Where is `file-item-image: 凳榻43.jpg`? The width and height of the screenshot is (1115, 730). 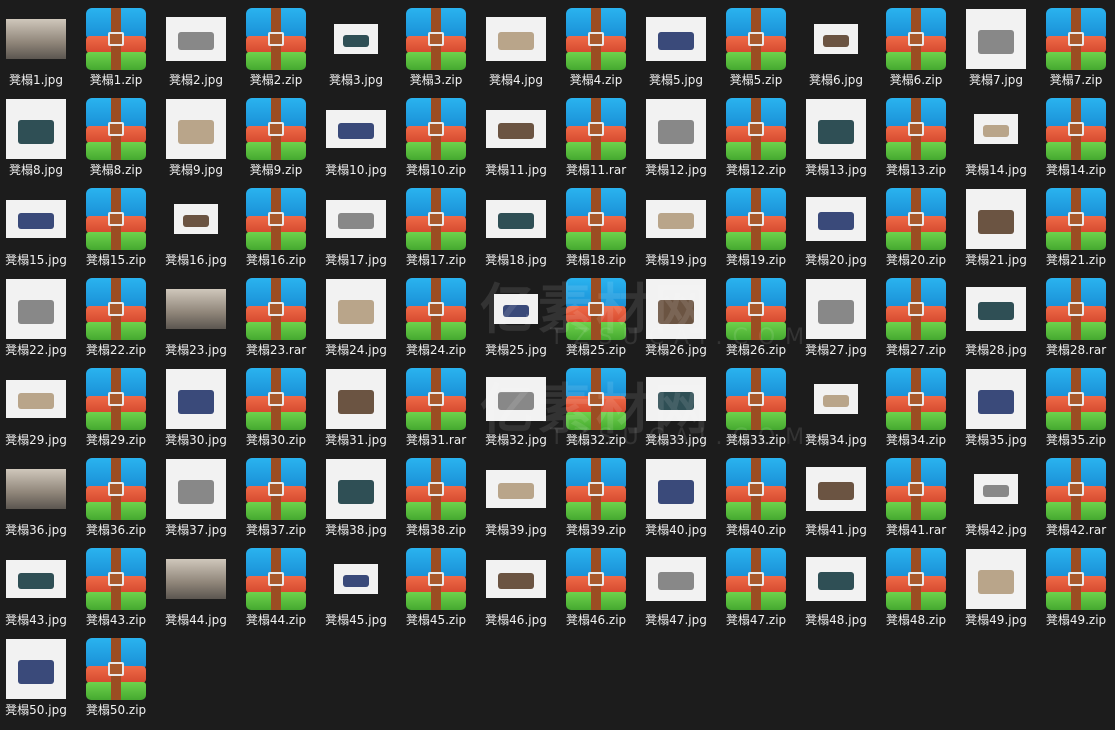
file-item-image: 凳榻43.jpg is located at coordinates (38, 591).